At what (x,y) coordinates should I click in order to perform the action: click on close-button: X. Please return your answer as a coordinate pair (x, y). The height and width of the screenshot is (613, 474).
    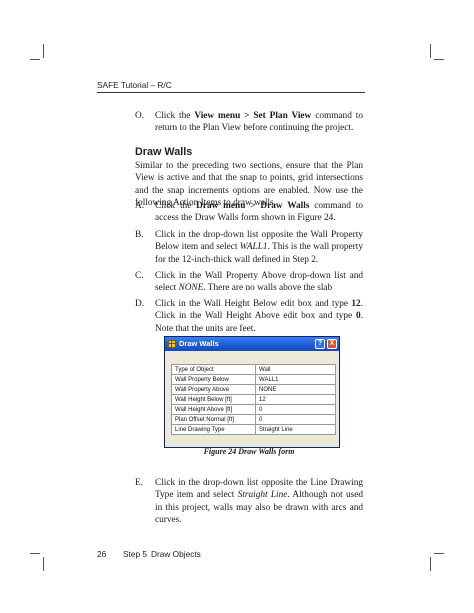
    Looking at the image, I should click on (332, 344).